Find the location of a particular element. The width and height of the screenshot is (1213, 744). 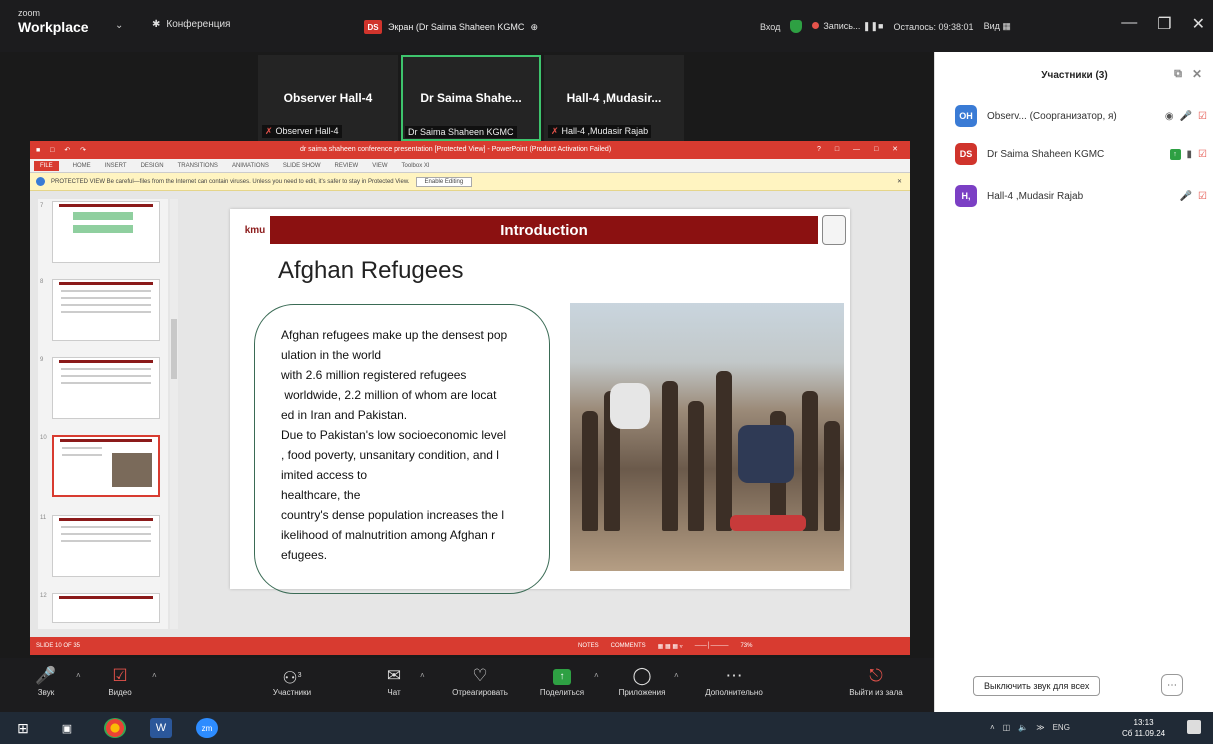

leave-button: ⎋ Выйти из зала is located at coordinates (876, 680).